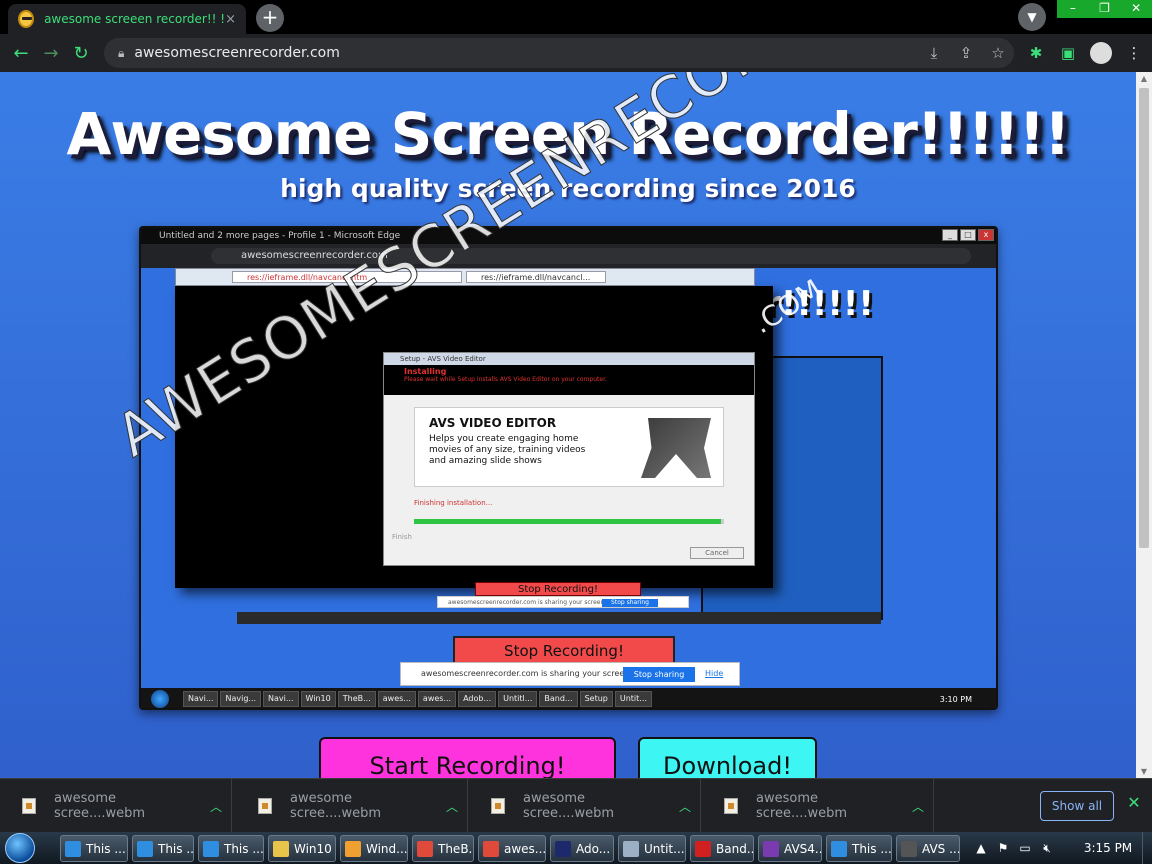 This screenshot has width=1152, height=864. Describe the element at coordinates (21, 53) in the screenshot. I see `back-arrow-icon: ←` at that location.